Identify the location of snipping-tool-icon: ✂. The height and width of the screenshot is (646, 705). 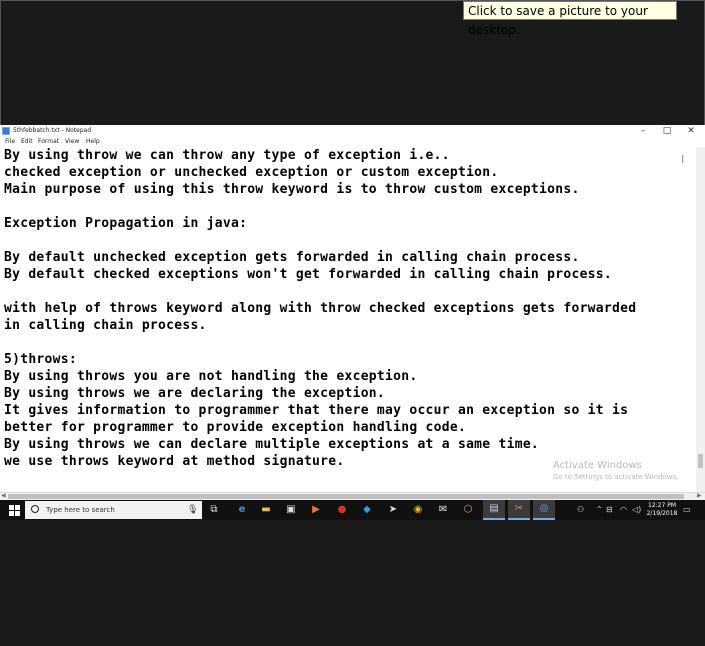
(519, 508).